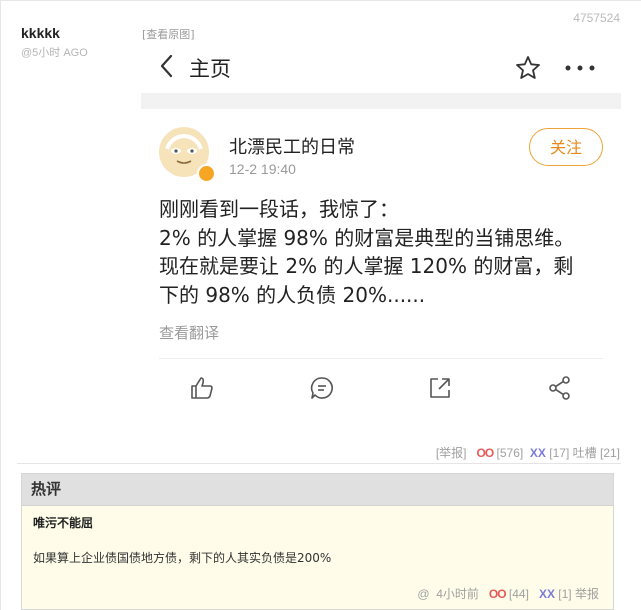 This screenshot has width=641, height=610. What do you see at coordinates (596, 18) in the screenshot?
I see `post-id: 4757524` at bounding box center [596, 18].